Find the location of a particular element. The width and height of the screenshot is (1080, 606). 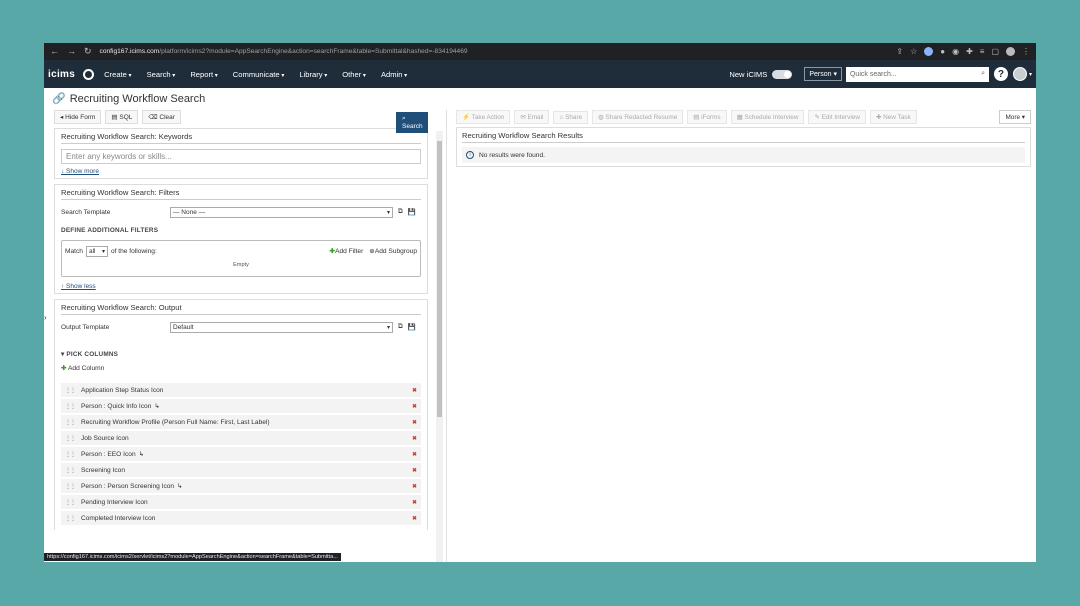

column-label: Pending Interview Icon is located at coordinates (114, 502).